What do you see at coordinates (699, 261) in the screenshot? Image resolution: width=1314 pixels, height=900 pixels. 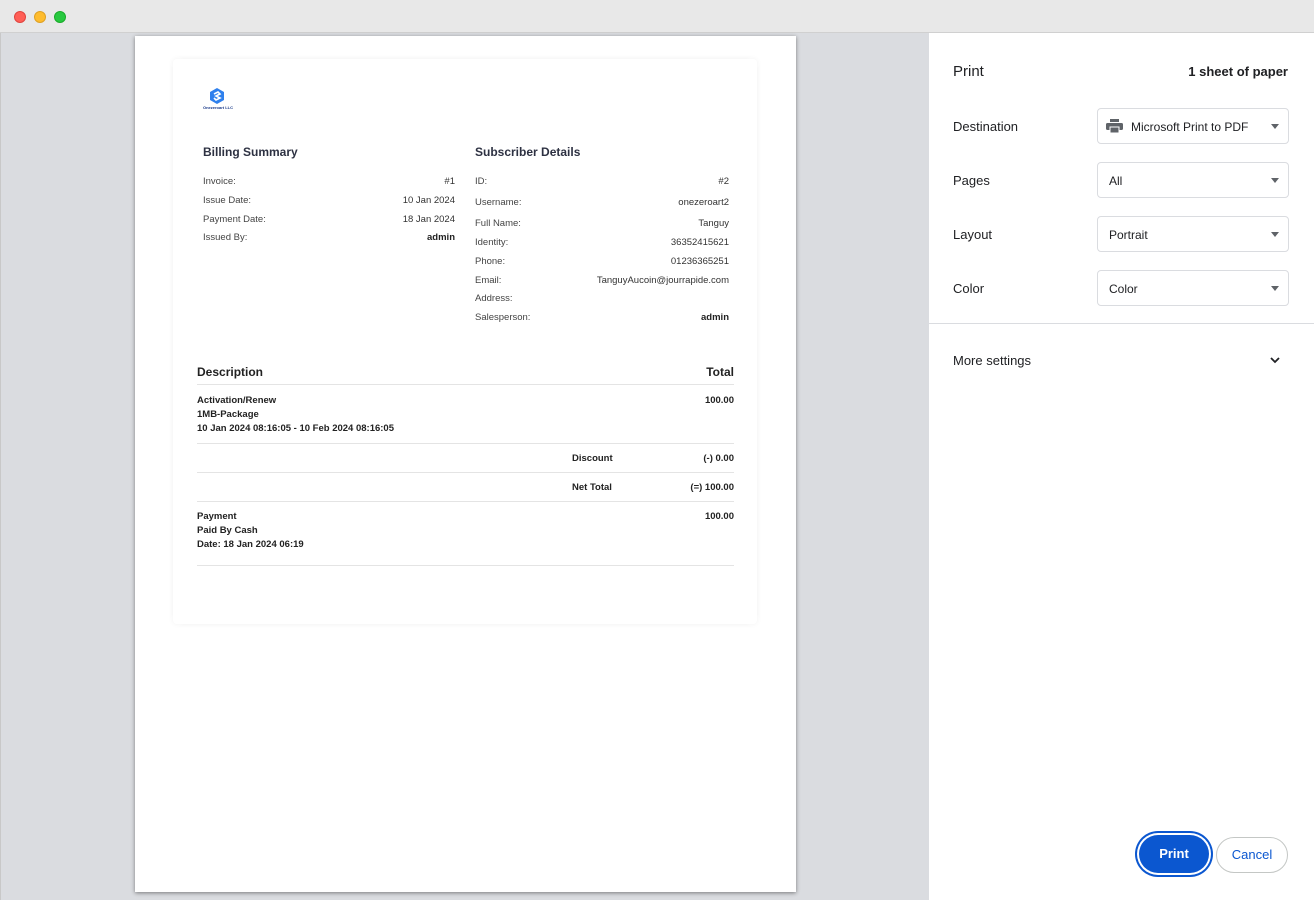 I see `subscriber-value: 01236365251` at bounding box center [699, 261].